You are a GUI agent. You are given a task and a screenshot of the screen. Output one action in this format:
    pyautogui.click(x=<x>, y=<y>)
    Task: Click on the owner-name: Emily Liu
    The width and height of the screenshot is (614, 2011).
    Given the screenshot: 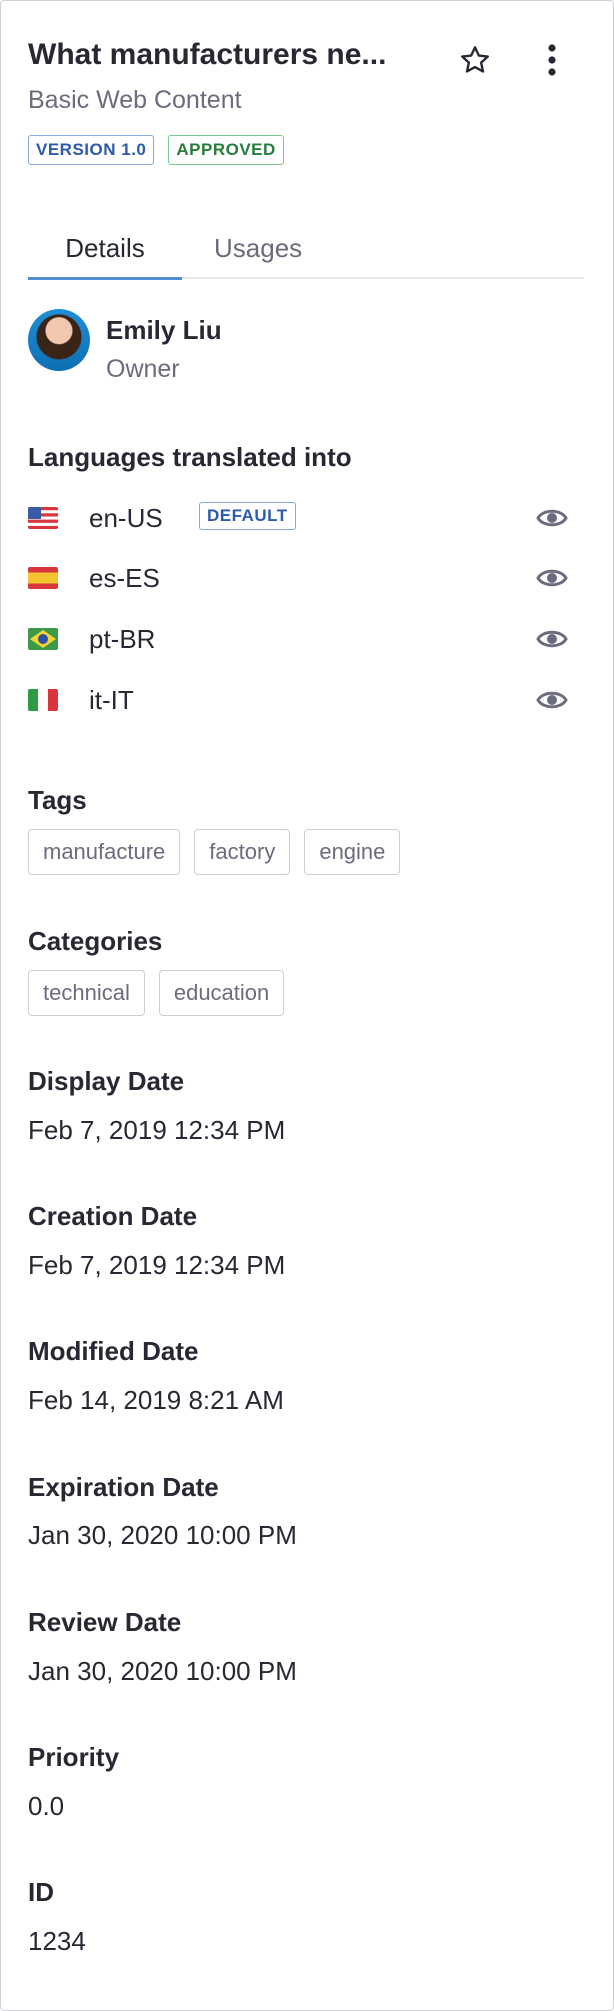 What is the action you would take?
    pyautogui.click(x=164, y=330)
    